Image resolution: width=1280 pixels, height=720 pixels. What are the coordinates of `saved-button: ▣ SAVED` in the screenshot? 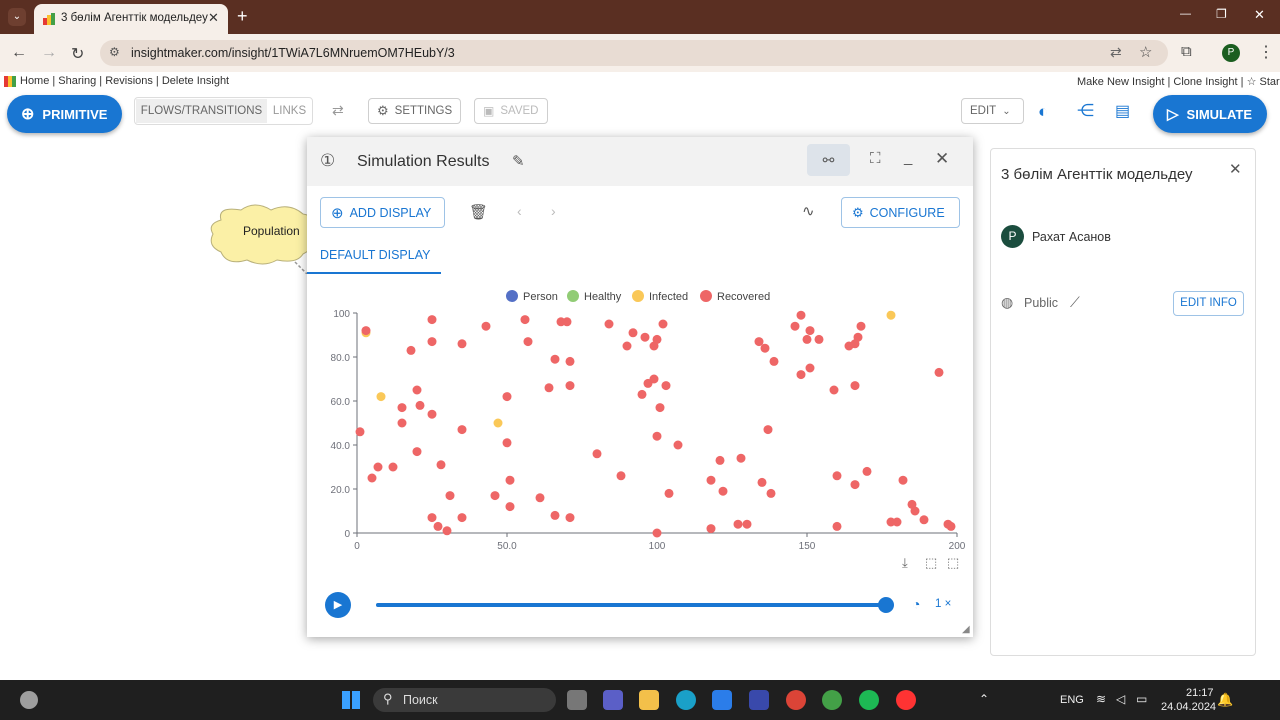 It's located at (511, 111).